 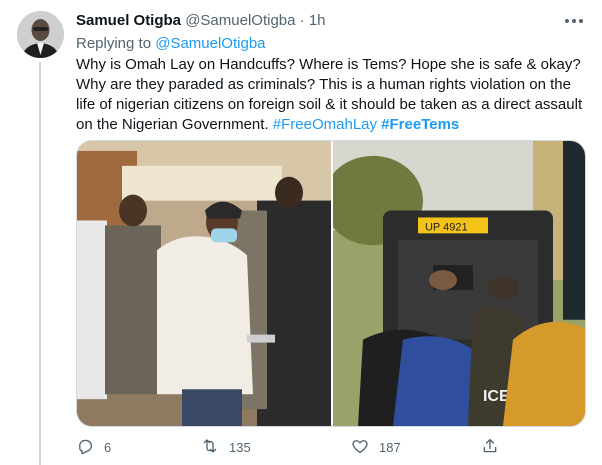 I want to click on reply-icon, so click(x=85, y=447).